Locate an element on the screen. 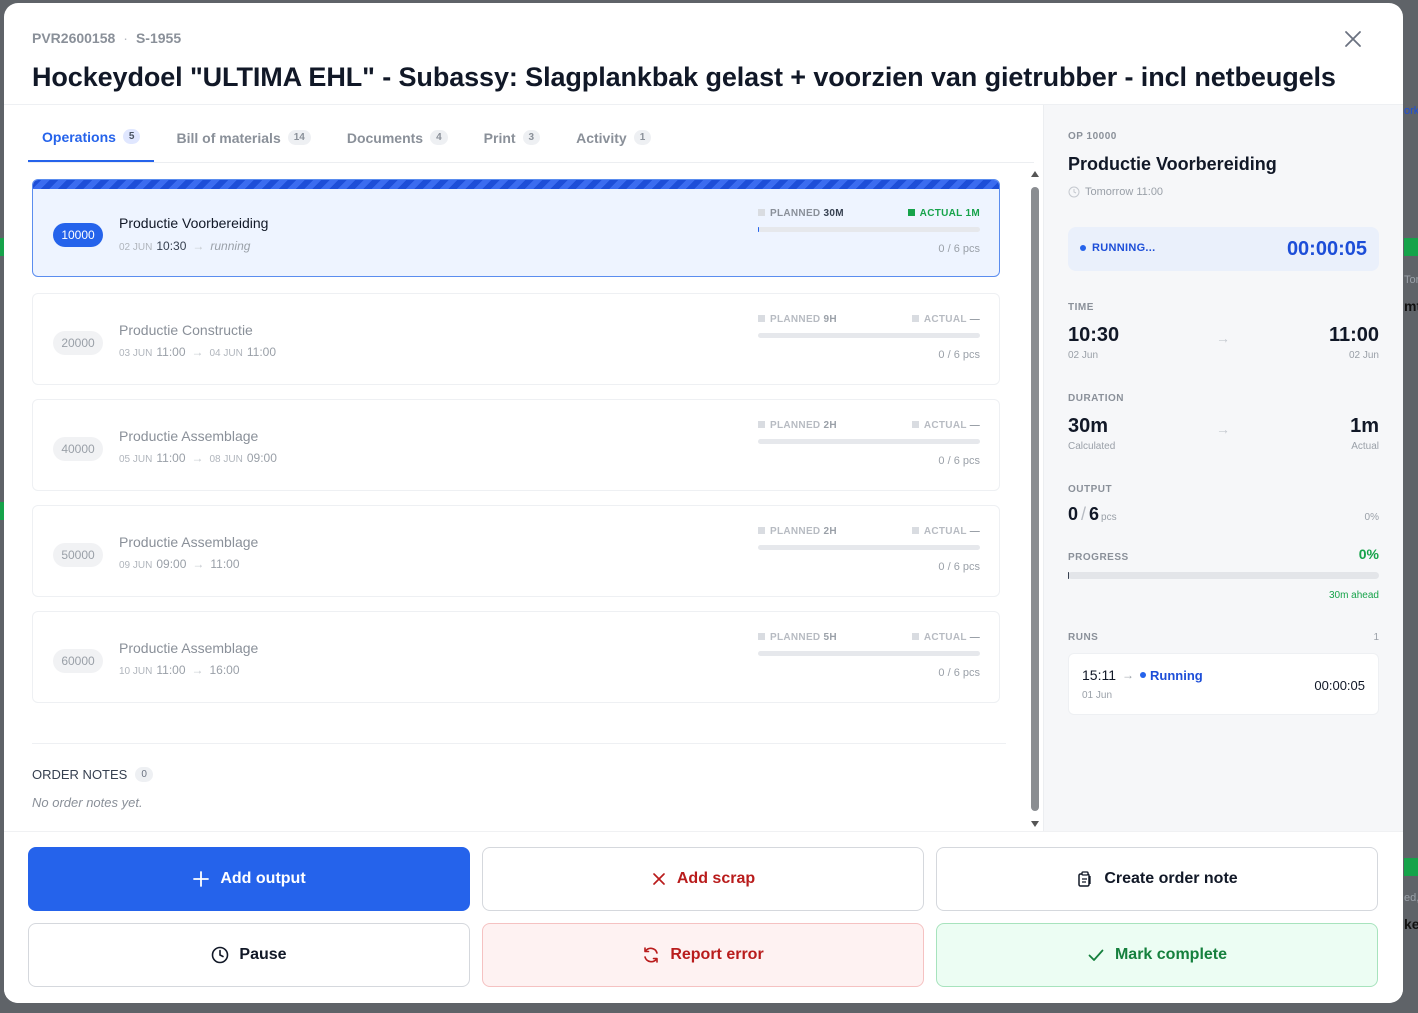  progress-percent: 0% is located at coordinates (1368, 554).